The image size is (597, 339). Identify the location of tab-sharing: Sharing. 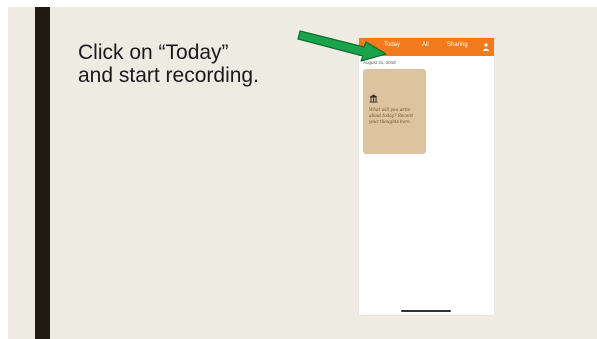
(457, 45).